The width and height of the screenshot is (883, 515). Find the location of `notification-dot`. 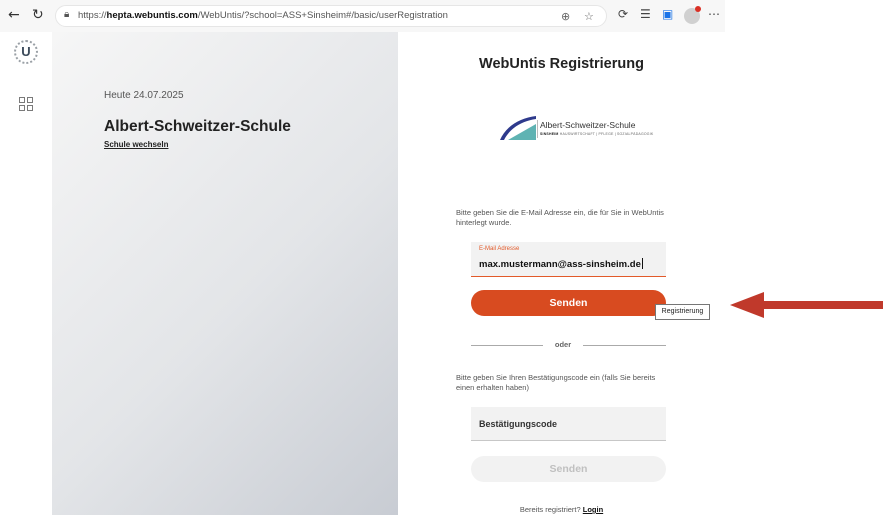

notification-dot is located at coordinates (698, 9).